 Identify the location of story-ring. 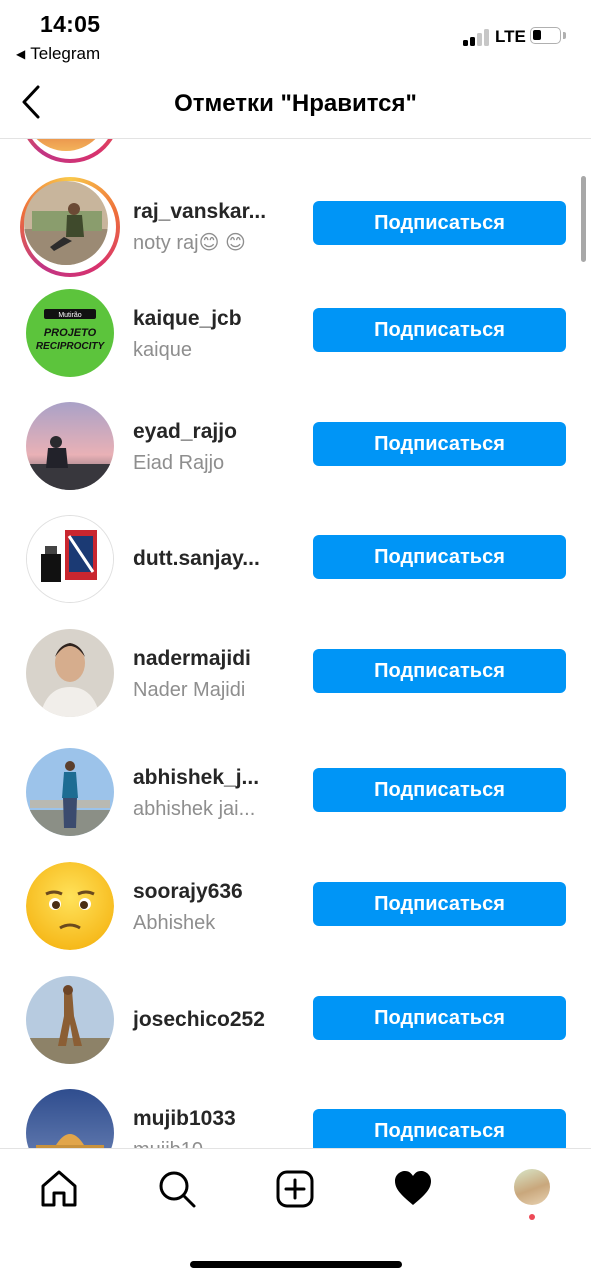
(70, 227).